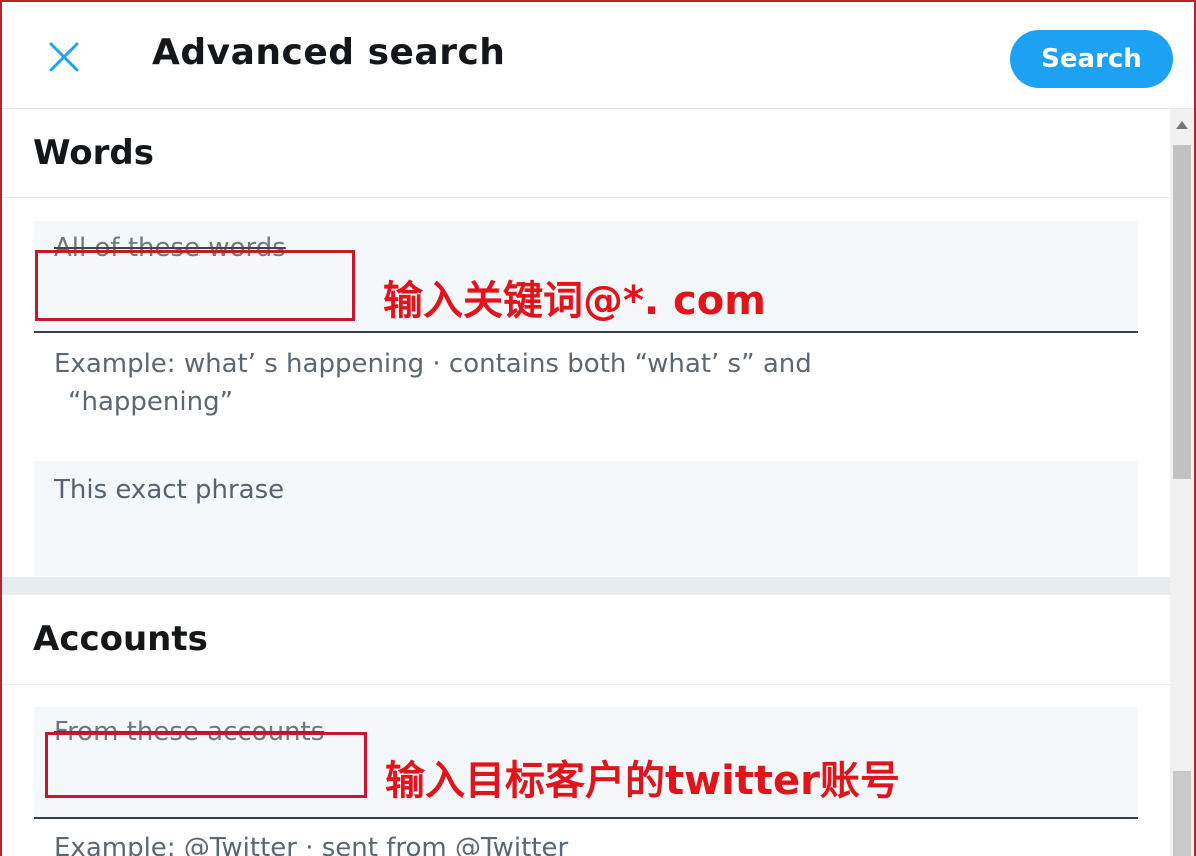  Describe the element at coordinates (1091, 59) in the screenshot. I see `search-button: Search` at that location.